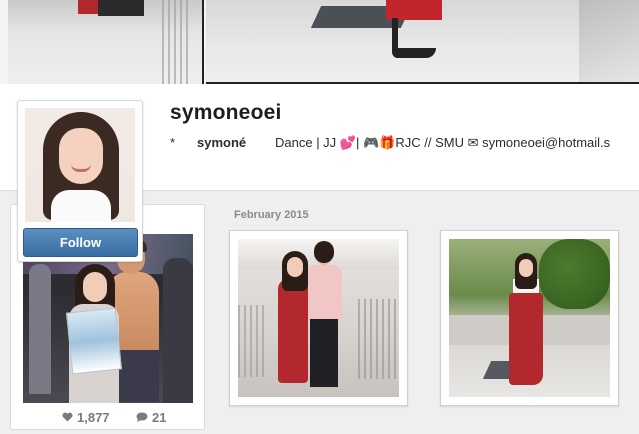 The width and height of the screenshot is (639, 434). Describe the element at coordinates (106, 42) in the screenshot. I see `cover-photo-left` at that location.